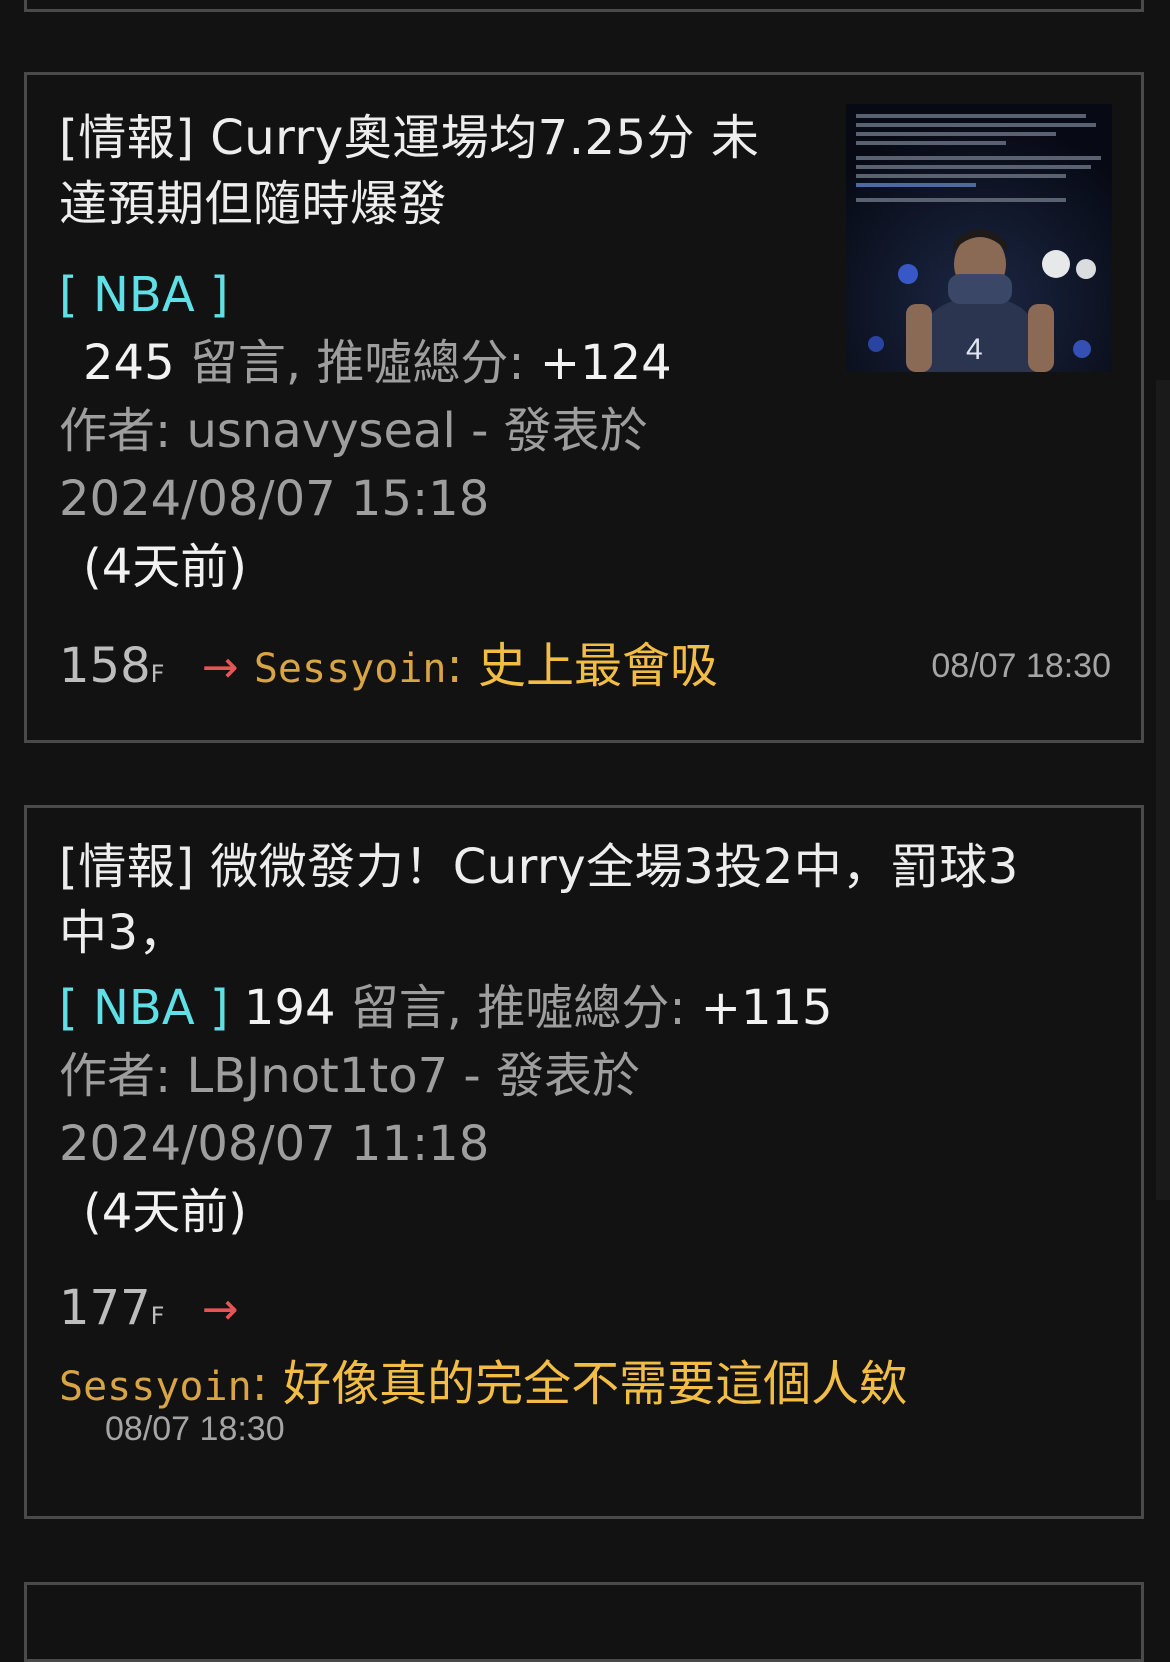 The image size is (1170, 1662). What do you see at coordinates (584, 1622) in the screenshot?
I see `next-post-card` at bounding box center [584, 1622].